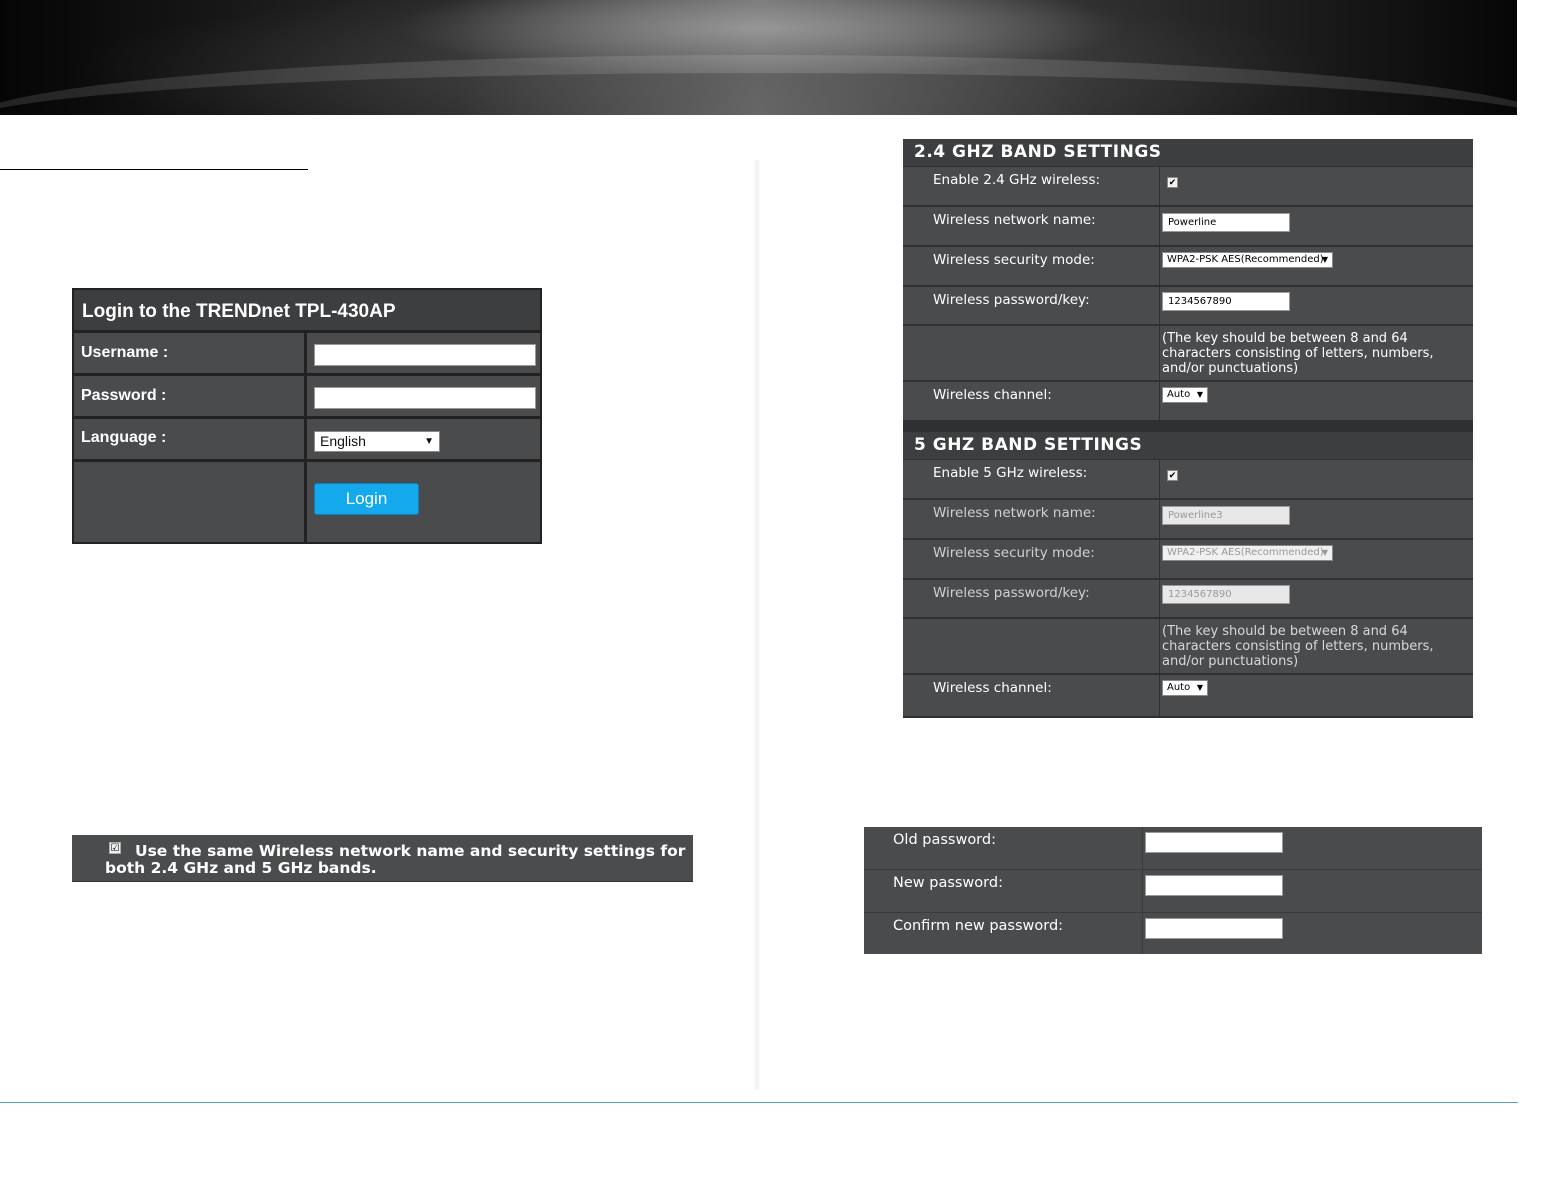 This screenshot has height=1200, width=1548. I want to click on band5-enable-label-cell: Enable 5 GHz wireless:, so click(1031, 479).